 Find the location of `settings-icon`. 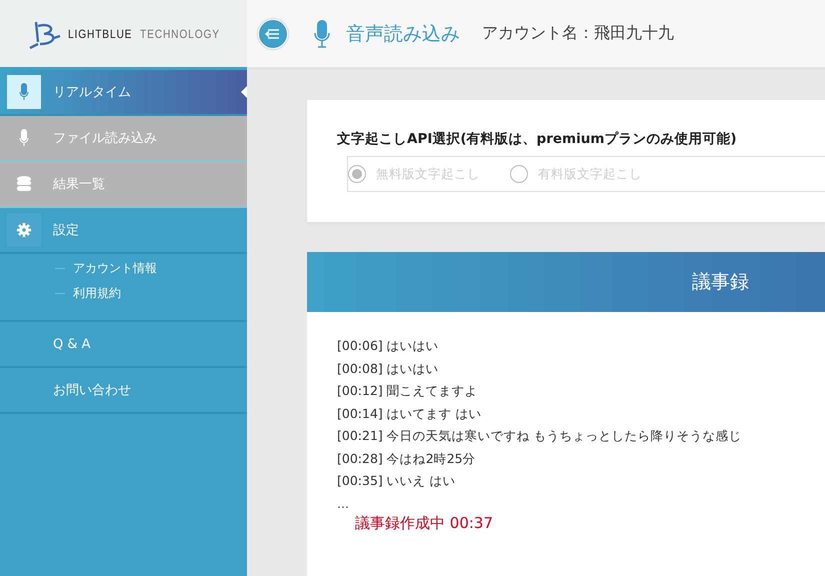

settings-icon is located at coordinates (24, 230).